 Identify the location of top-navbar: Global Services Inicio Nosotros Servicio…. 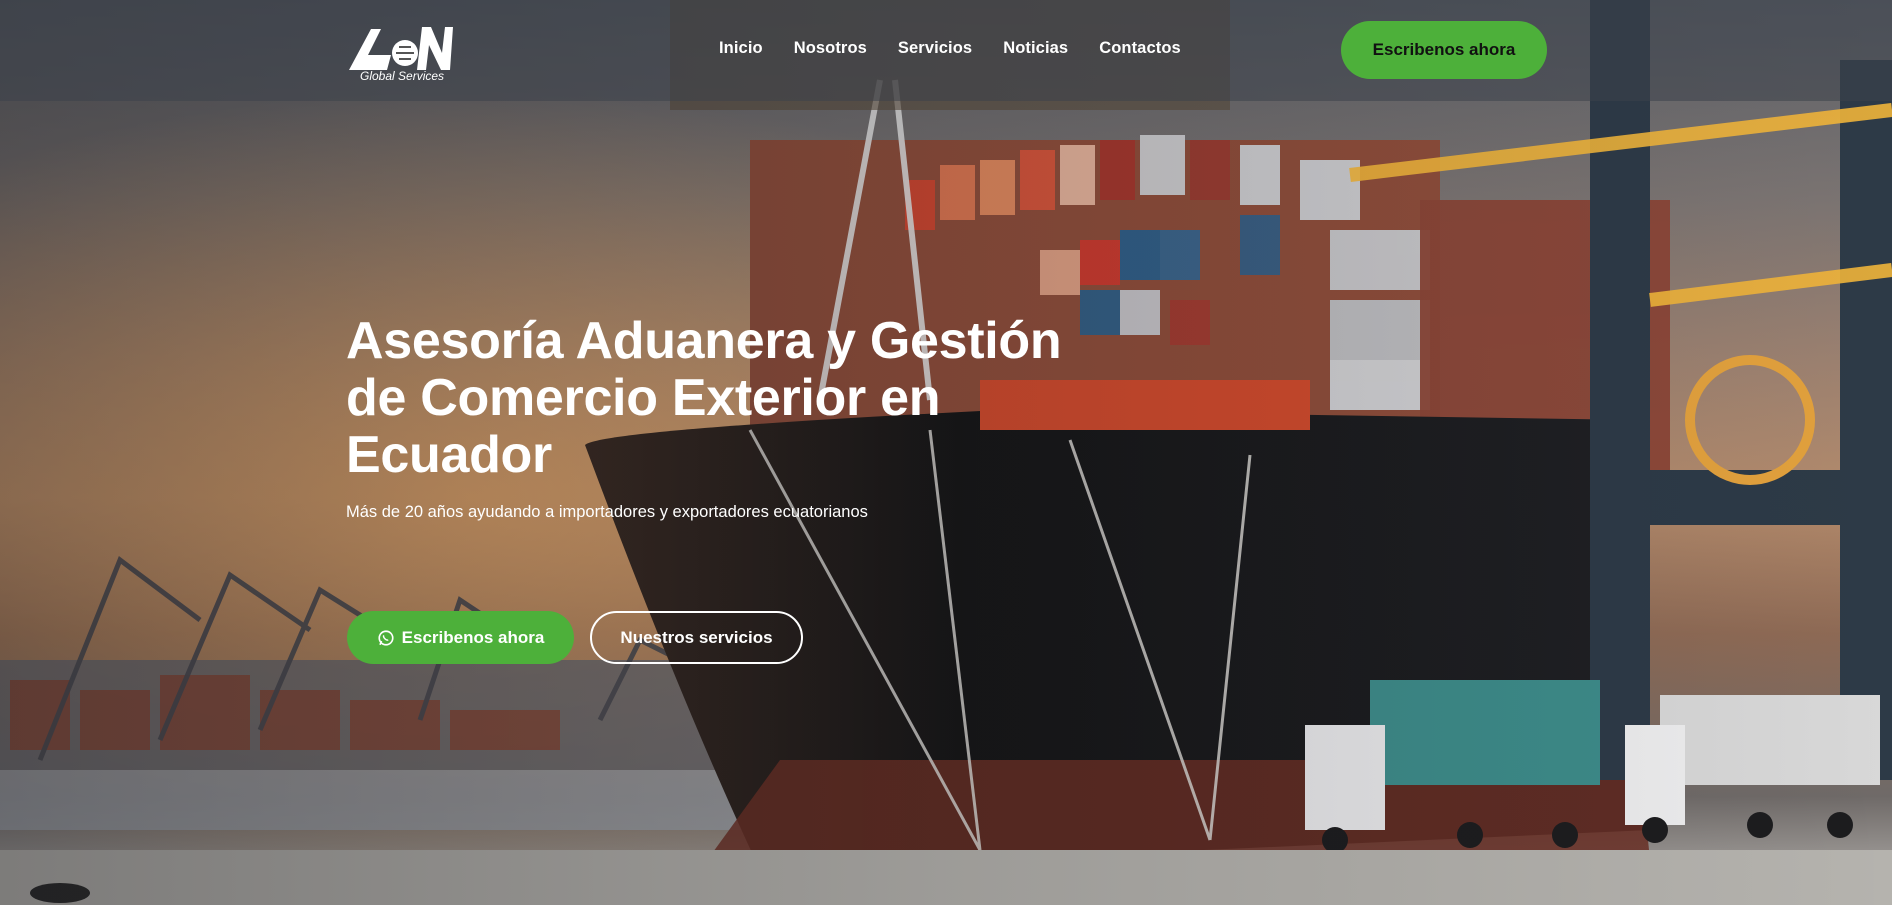
(946, 50).